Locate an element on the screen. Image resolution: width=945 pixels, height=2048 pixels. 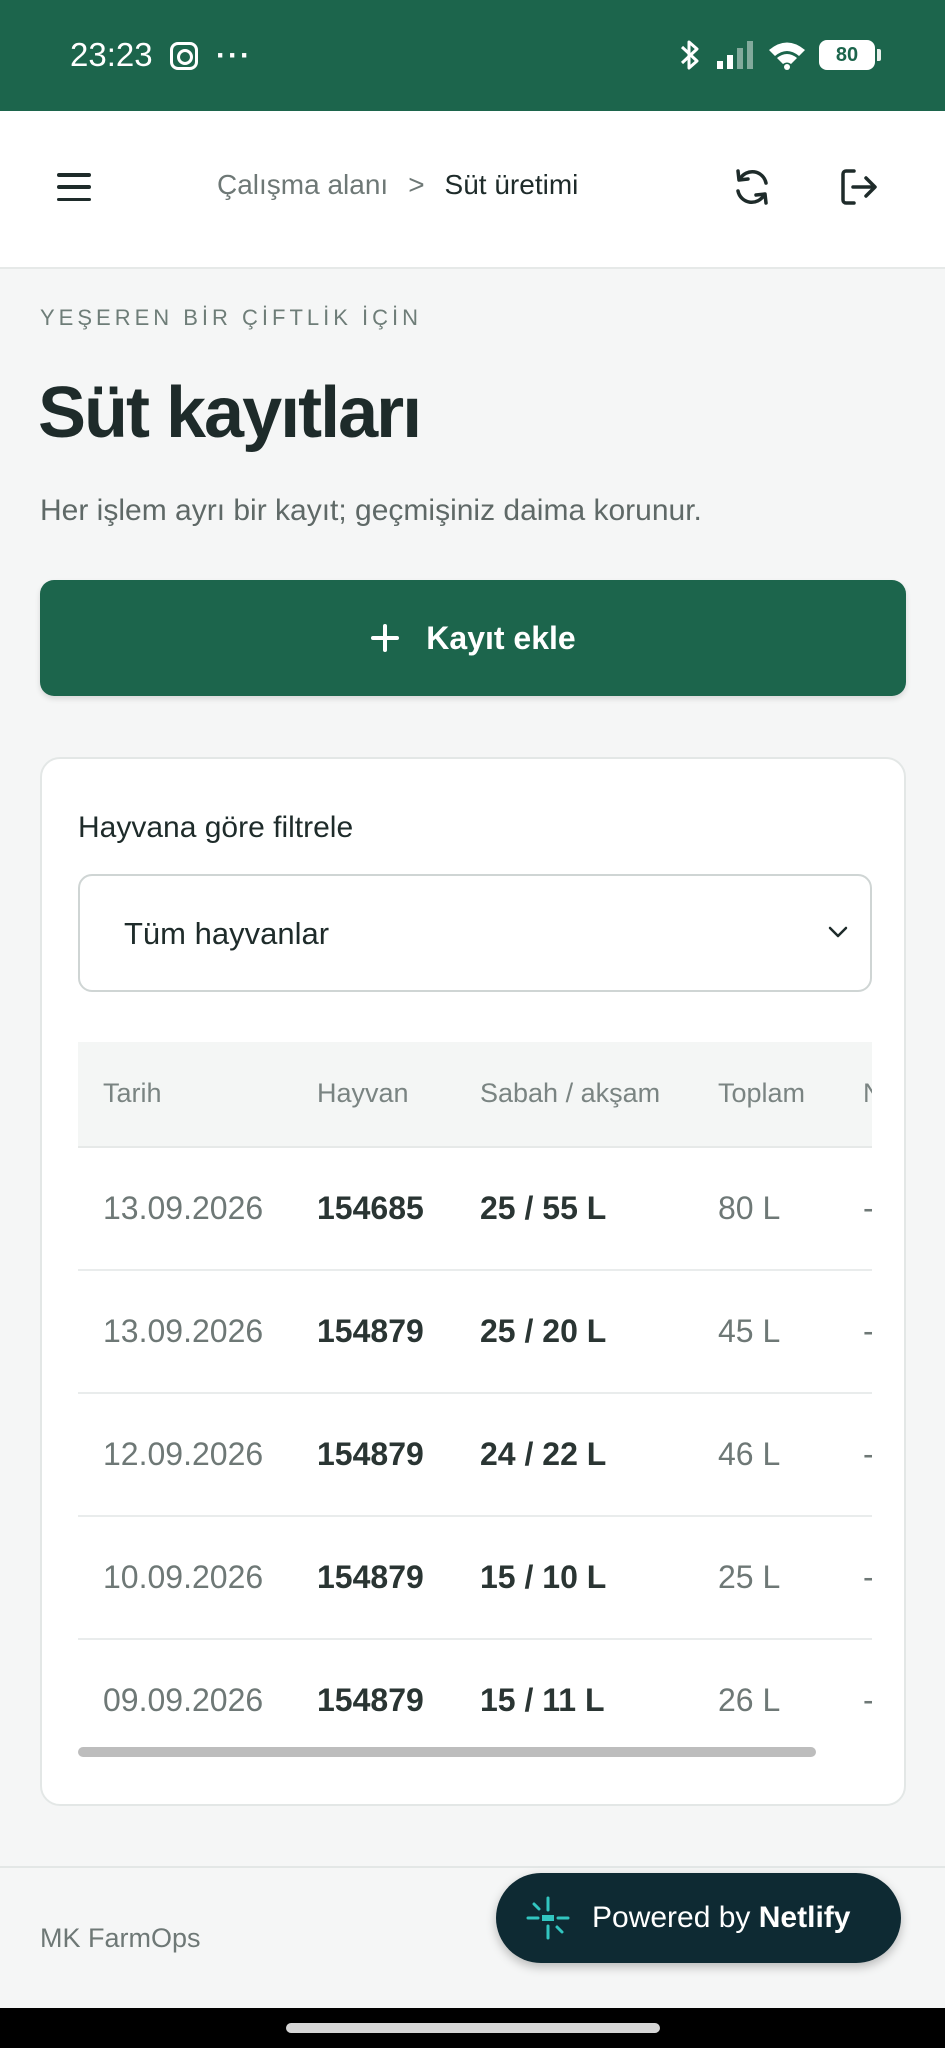
column-header-animal: Hayvan is located at coordinates (363, 1093).